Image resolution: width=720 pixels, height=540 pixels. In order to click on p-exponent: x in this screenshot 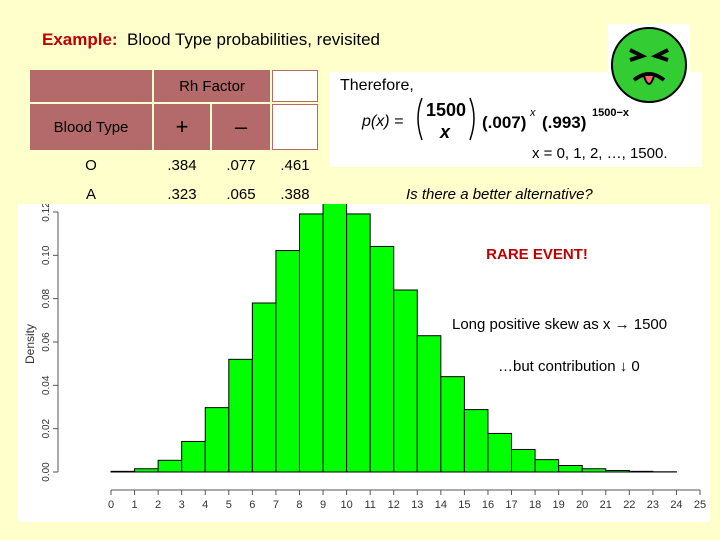, I will do `click(532, 113)`.